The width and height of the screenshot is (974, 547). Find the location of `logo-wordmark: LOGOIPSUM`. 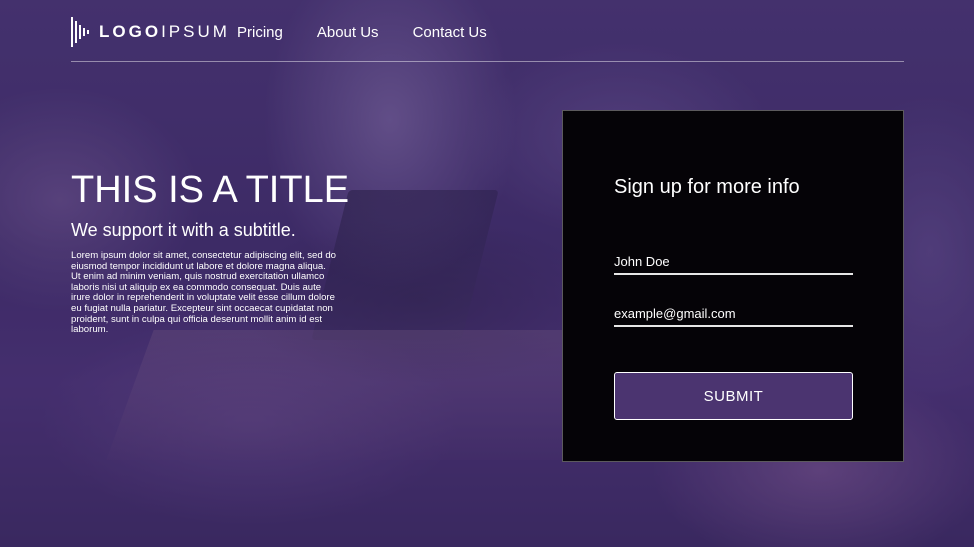

logo-wordmark: LOGOIPSUM is located at coordinates (164, 31).